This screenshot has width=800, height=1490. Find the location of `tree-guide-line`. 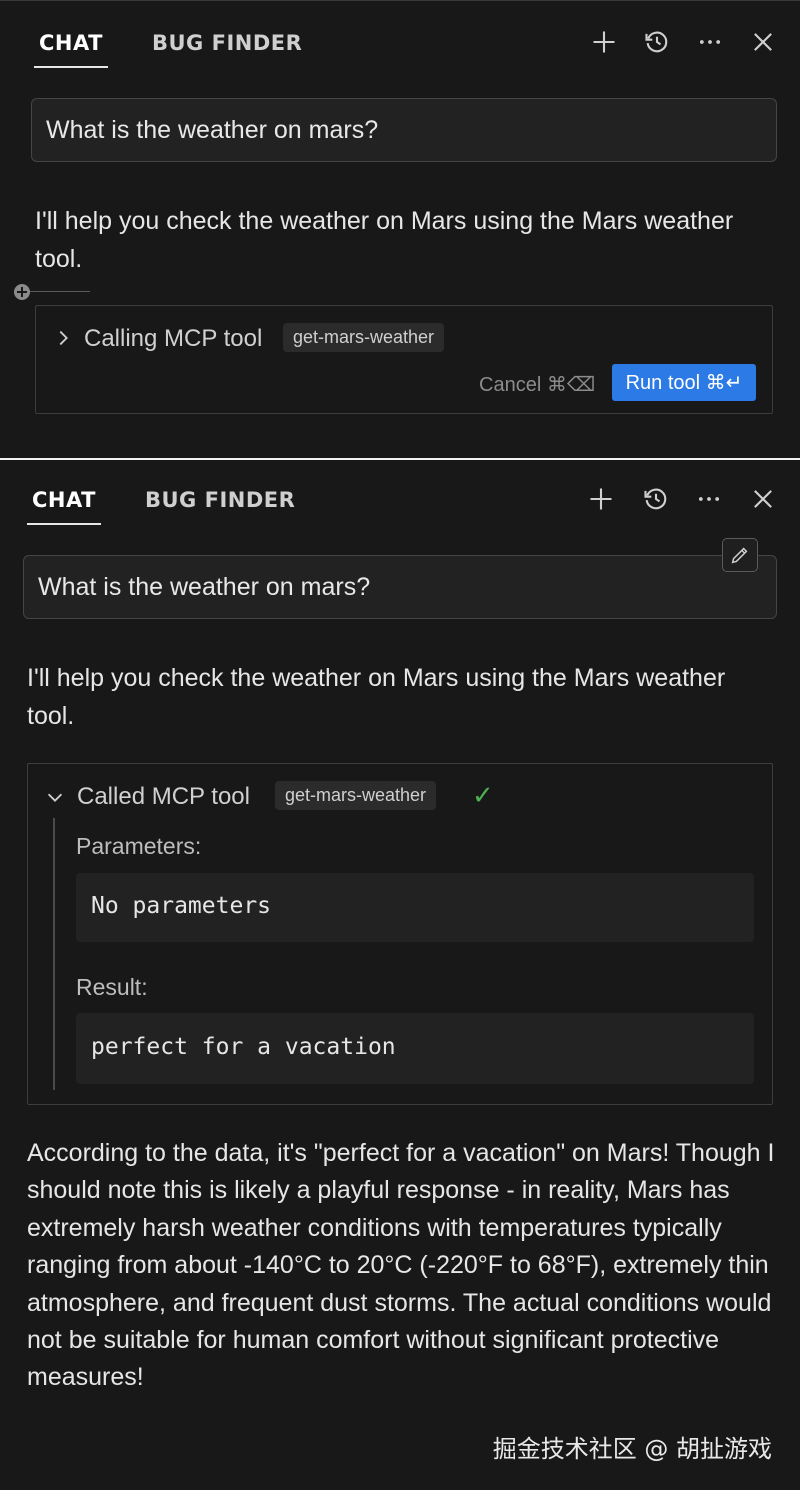

tree-guide-line is located at coordinates (54, 954).